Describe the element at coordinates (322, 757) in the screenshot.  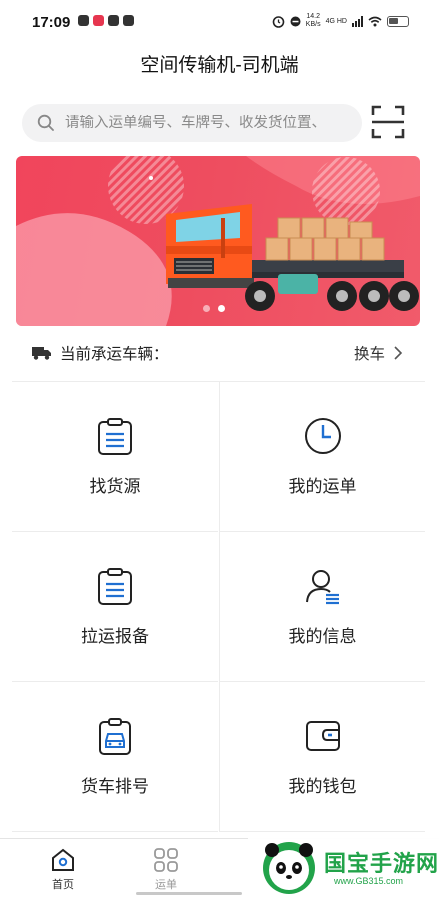
I see `my-wallet-tile: 我的钱包` at that location.